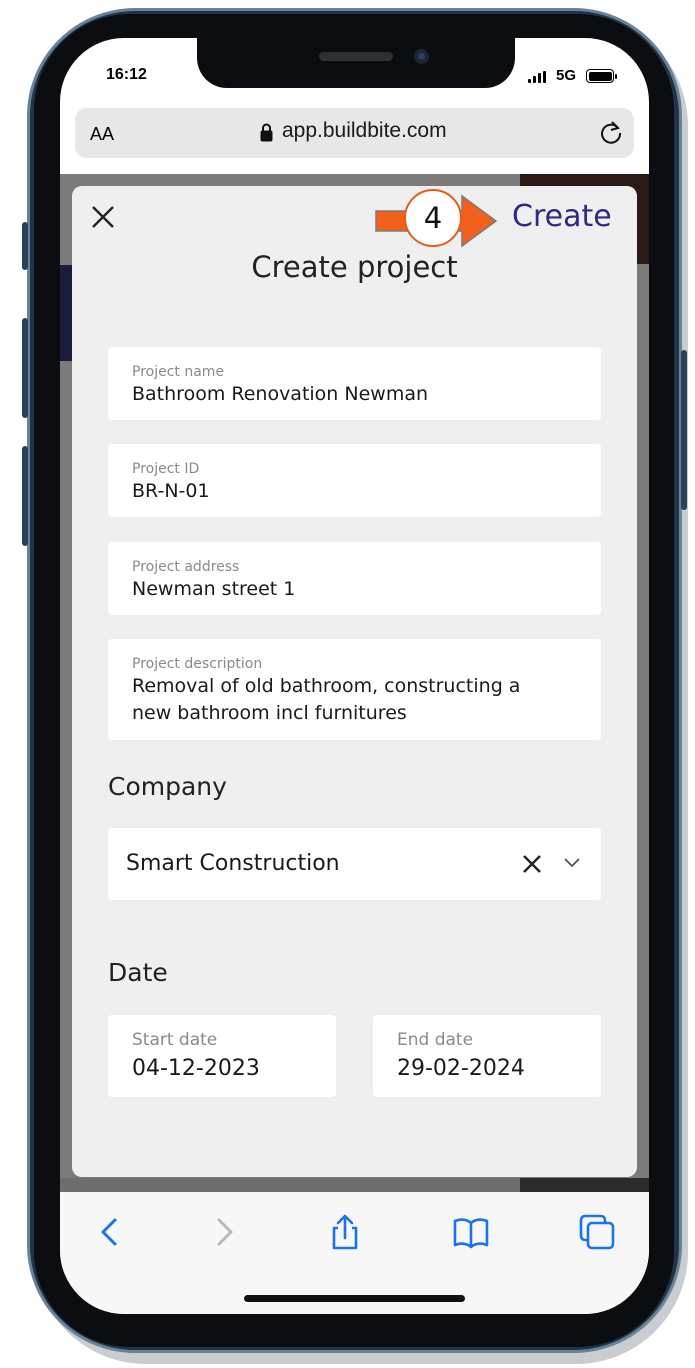  Describe the element at coordinates (354, 480) in the screenshot. I see `project-id-field: Project ID BR-N-01` at that location.